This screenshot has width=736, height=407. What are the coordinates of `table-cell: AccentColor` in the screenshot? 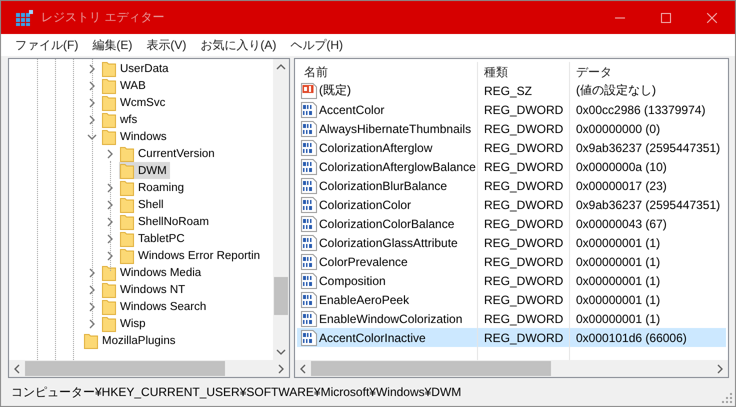 It's located at (387, 109).